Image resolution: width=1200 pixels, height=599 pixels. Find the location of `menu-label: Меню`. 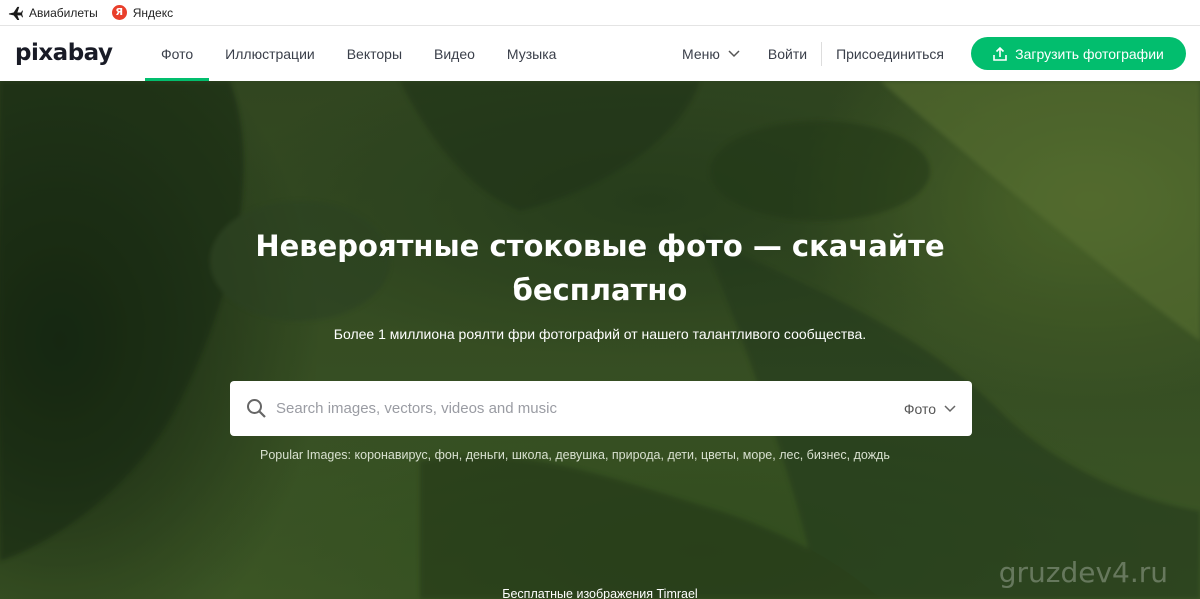

menu-label: Меню is located at coordinates (701, 53).